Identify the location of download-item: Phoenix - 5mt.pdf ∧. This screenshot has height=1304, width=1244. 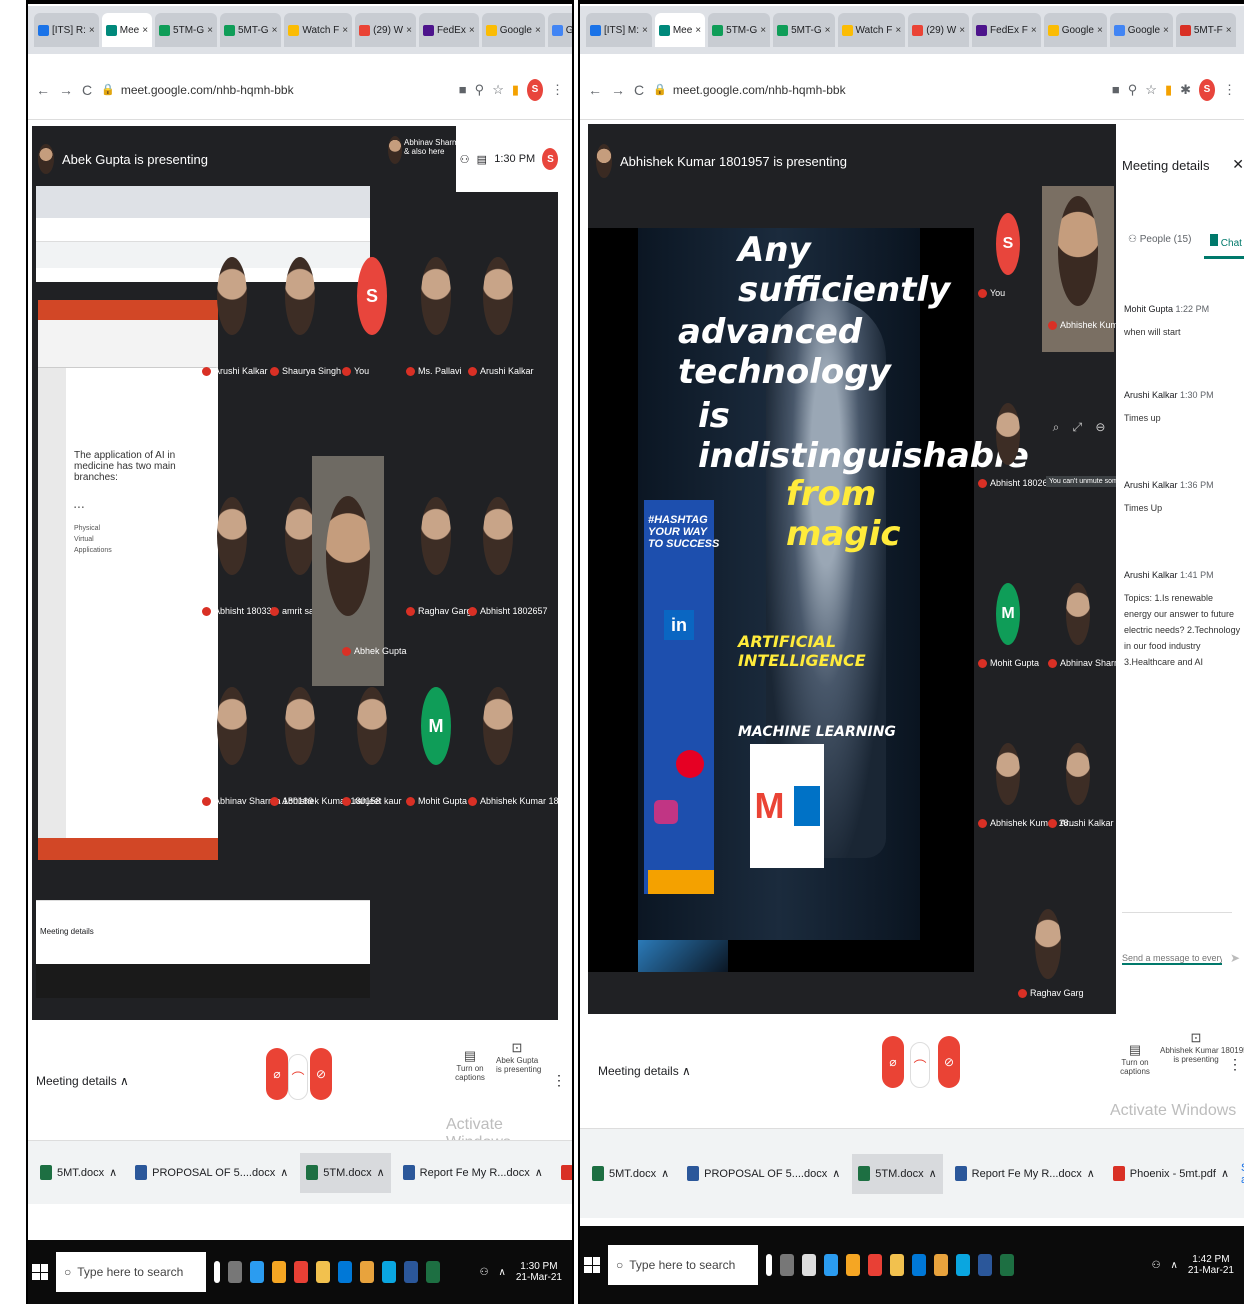
(1171, 1174).